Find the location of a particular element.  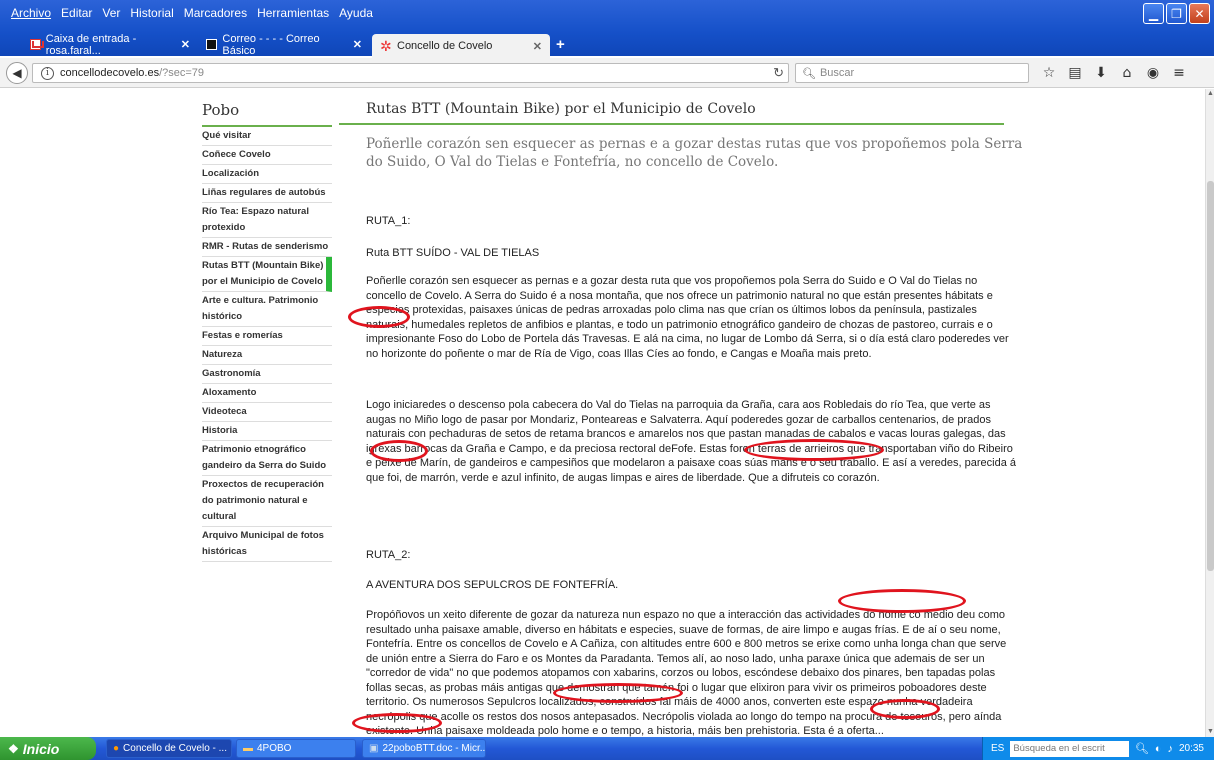

restore-button: ❐ is located at coordinates (1176, 13).